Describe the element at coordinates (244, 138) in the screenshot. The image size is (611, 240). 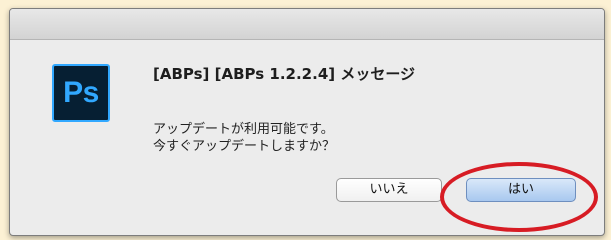
I see `dialog-message-body: アップデートが利用可能です。 今すぐアップデートしますか？` at that location.